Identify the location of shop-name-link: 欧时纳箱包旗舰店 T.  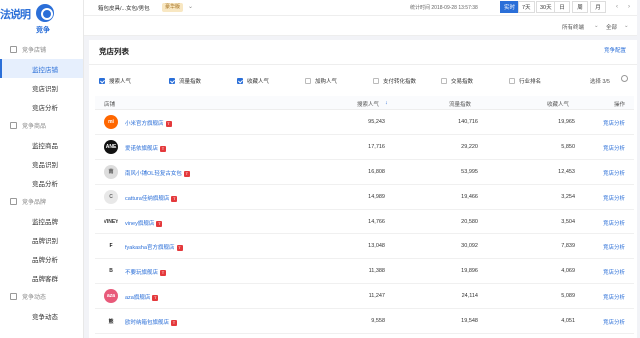
(151, 322).